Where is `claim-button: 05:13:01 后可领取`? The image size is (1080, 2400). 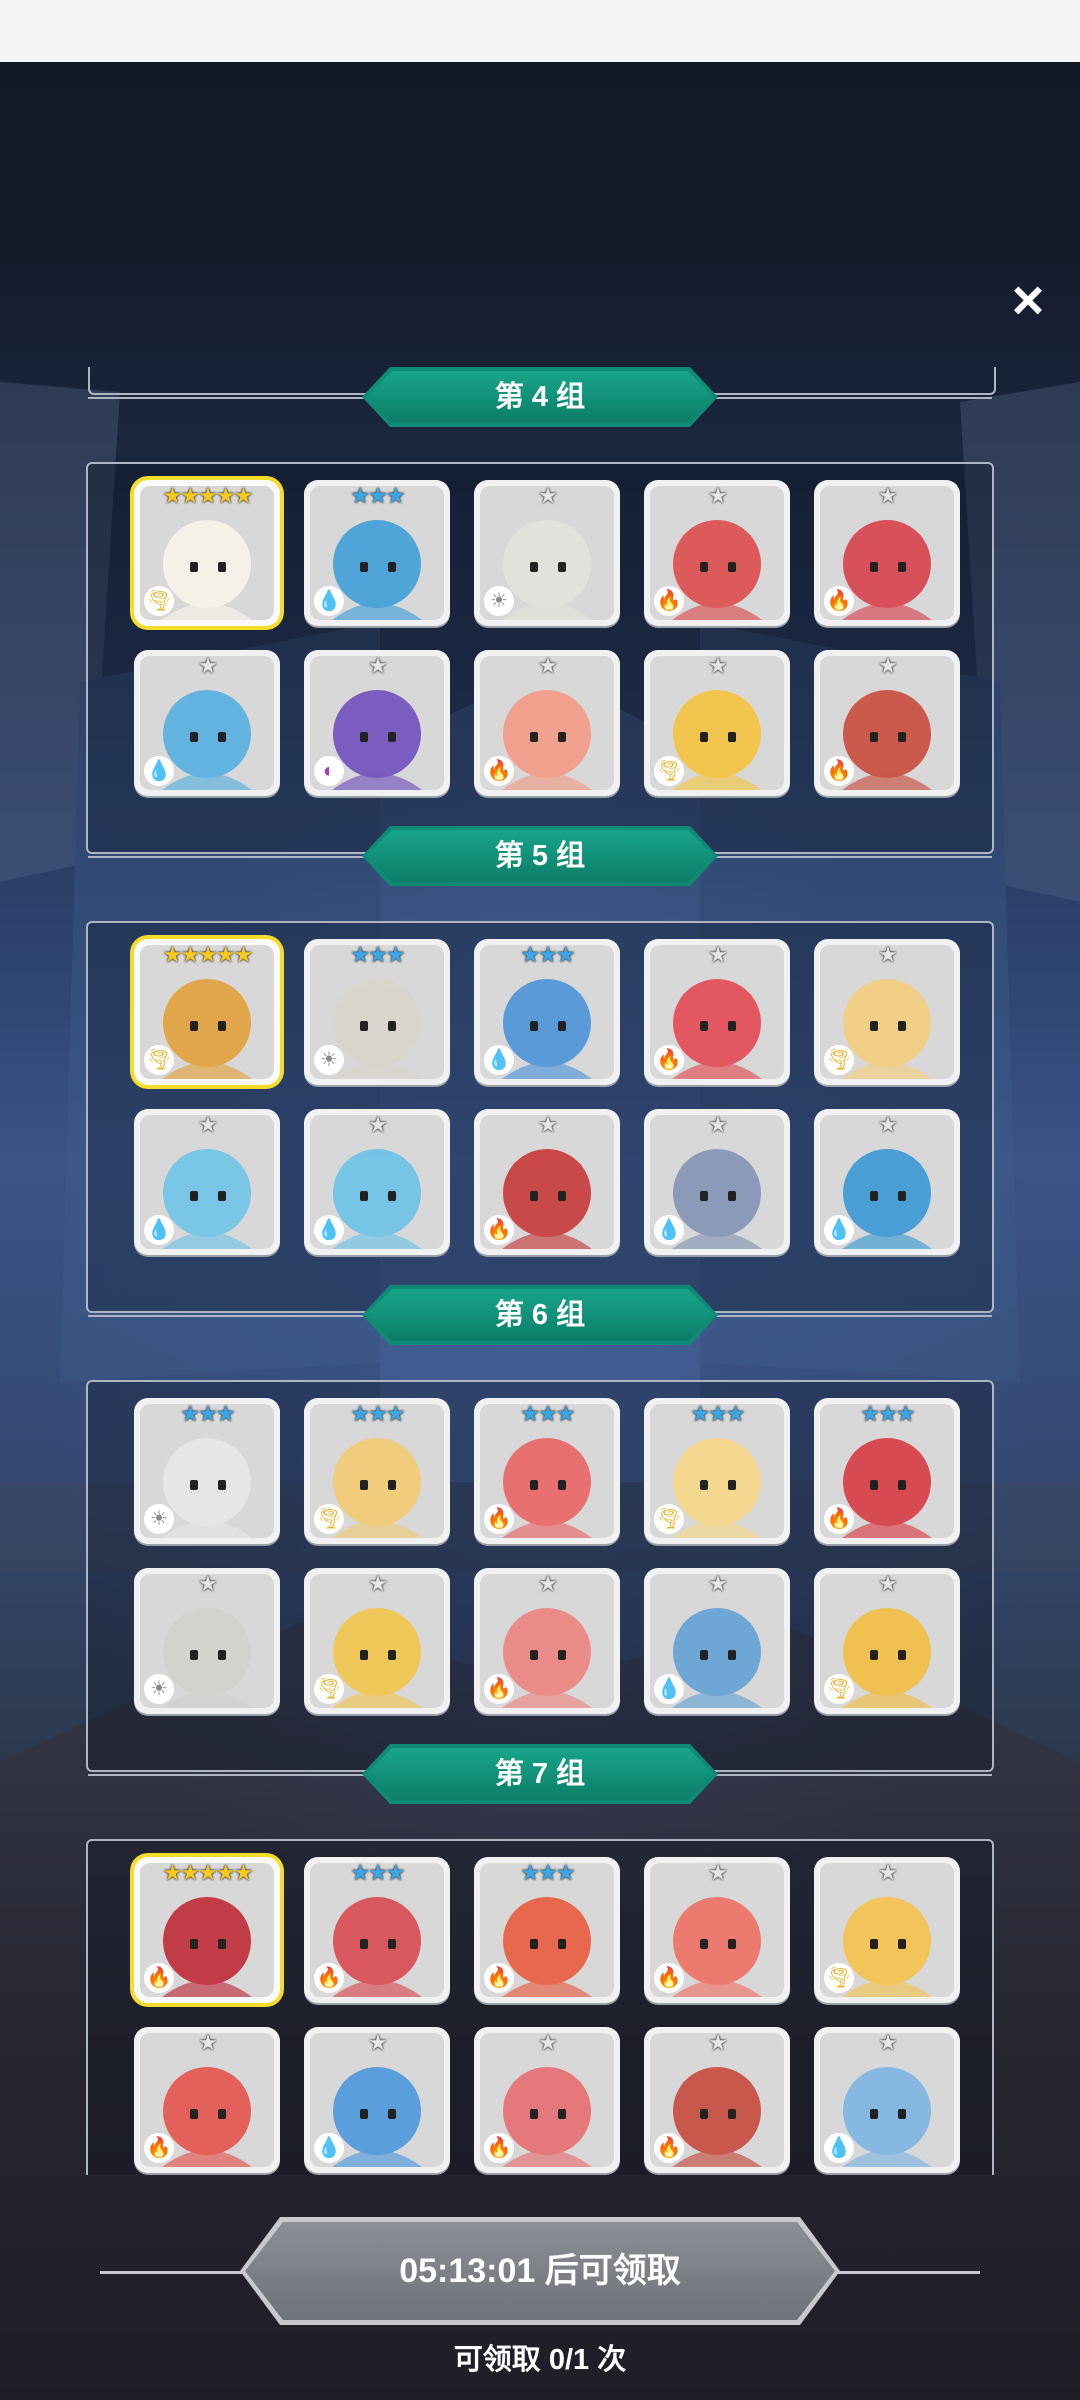 claim-button: 05:13:01 后可领取 is located at coordinates (540, 2271).